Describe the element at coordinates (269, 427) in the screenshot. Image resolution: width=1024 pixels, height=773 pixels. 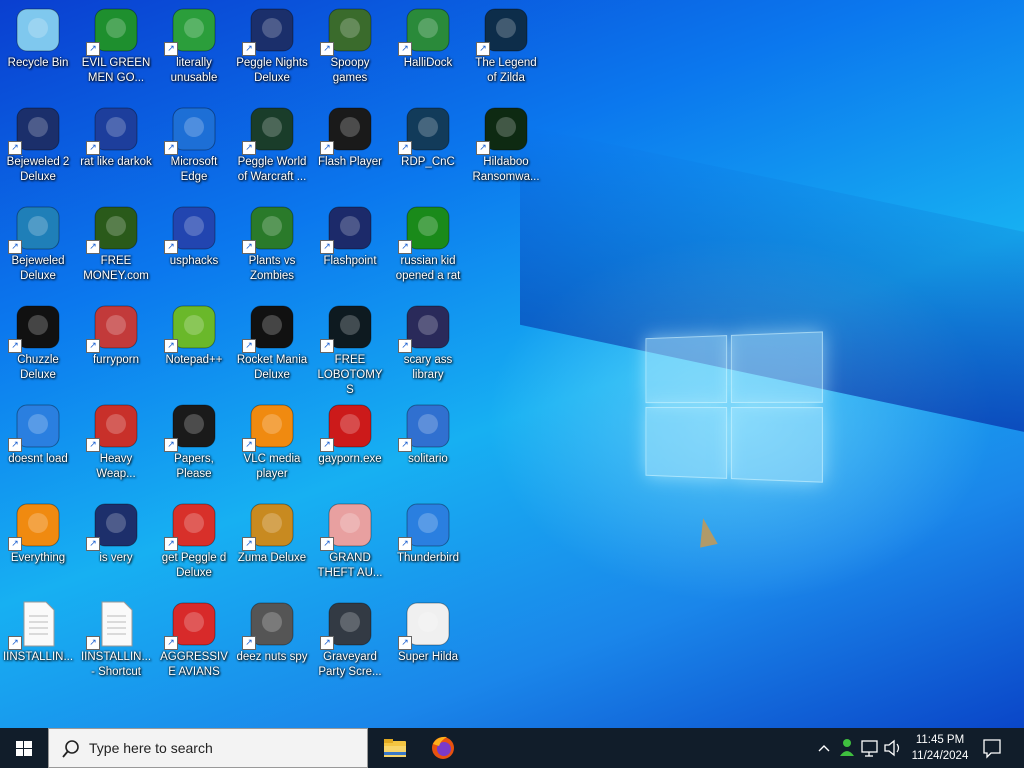
I see `vlc-icon: ↗` at that location.